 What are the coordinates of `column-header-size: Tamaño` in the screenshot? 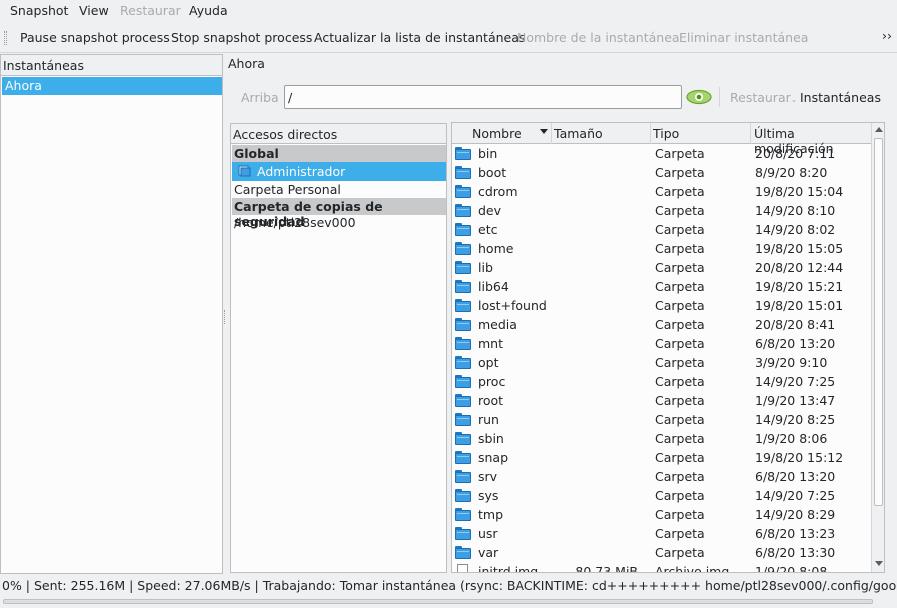 It's located at (601, 133).